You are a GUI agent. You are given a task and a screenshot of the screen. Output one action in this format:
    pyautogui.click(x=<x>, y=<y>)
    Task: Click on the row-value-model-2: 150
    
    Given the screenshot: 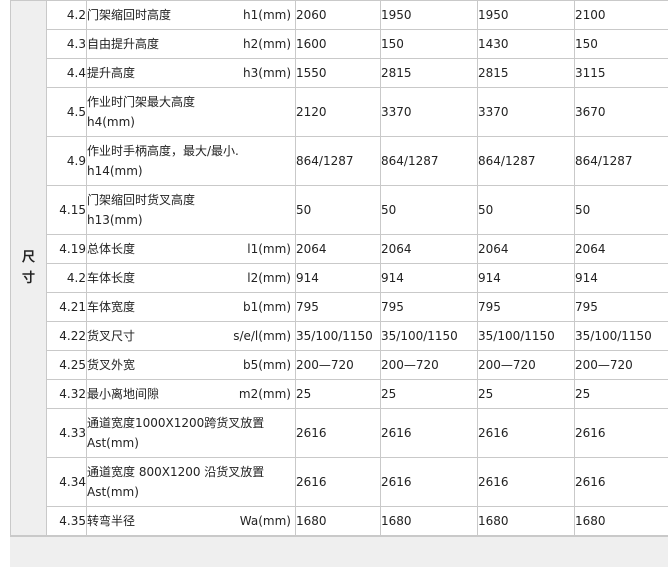 What is the action you would take?
    pyautogui.click(x=429, y=44)
    